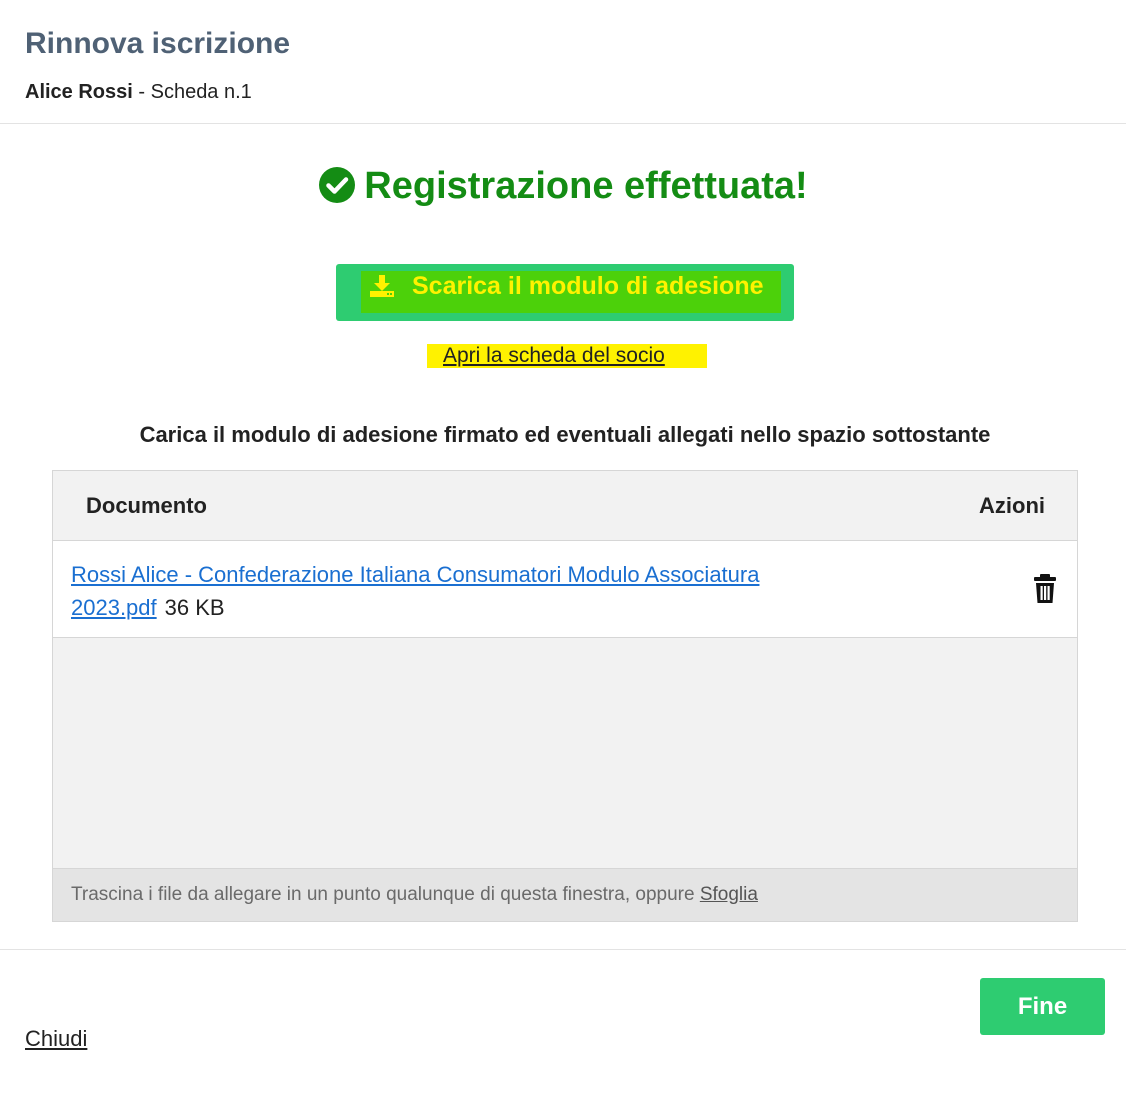  I want to click on browse-link: Sfoglia, so click(729, 894).